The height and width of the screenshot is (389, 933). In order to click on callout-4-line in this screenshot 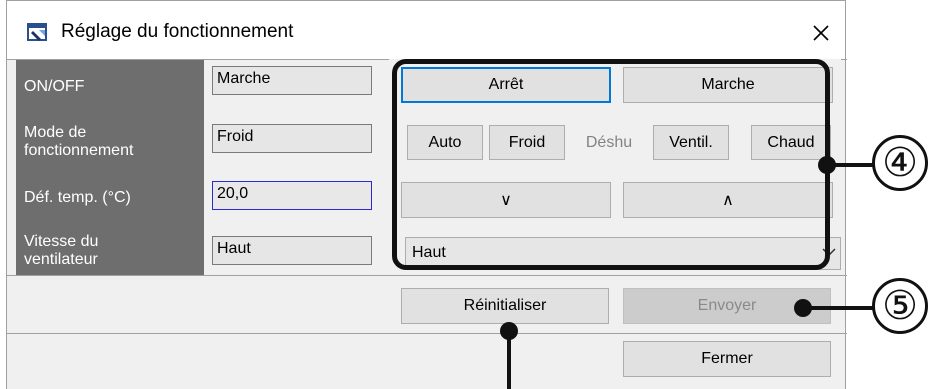, I will do `click(850, 165)`.